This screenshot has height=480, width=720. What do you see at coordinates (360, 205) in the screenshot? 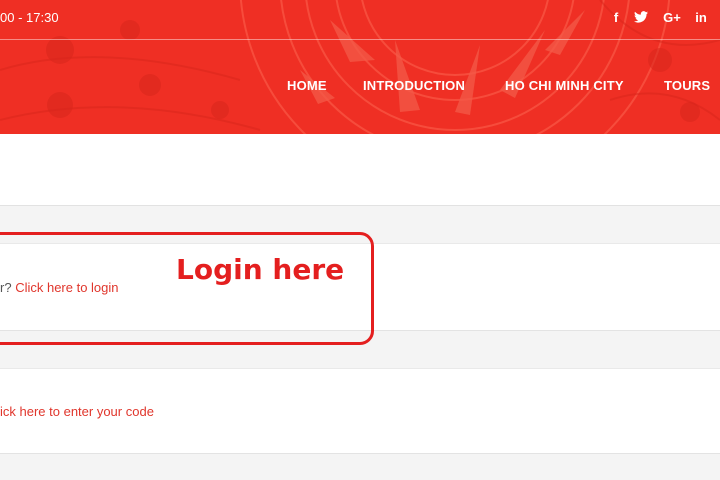
I see `section-divider` at bounding box center [360, 205].